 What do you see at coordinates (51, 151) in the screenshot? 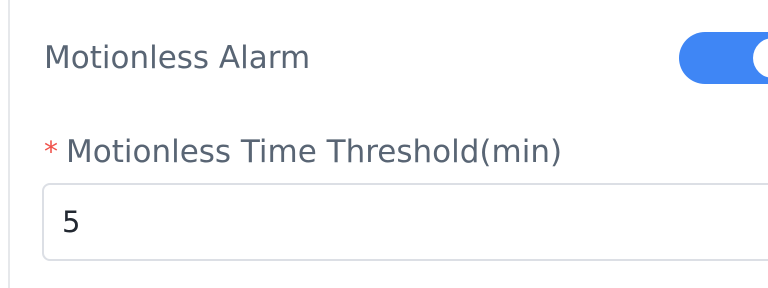
I see `required-indicator: *` at bounding box center [51, 151].